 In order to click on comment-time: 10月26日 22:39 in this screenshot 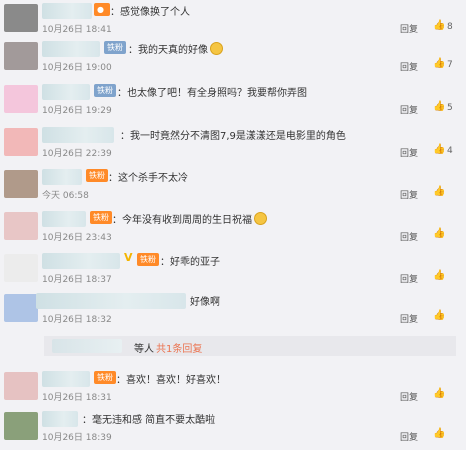, I will do `click(77, 154)`.